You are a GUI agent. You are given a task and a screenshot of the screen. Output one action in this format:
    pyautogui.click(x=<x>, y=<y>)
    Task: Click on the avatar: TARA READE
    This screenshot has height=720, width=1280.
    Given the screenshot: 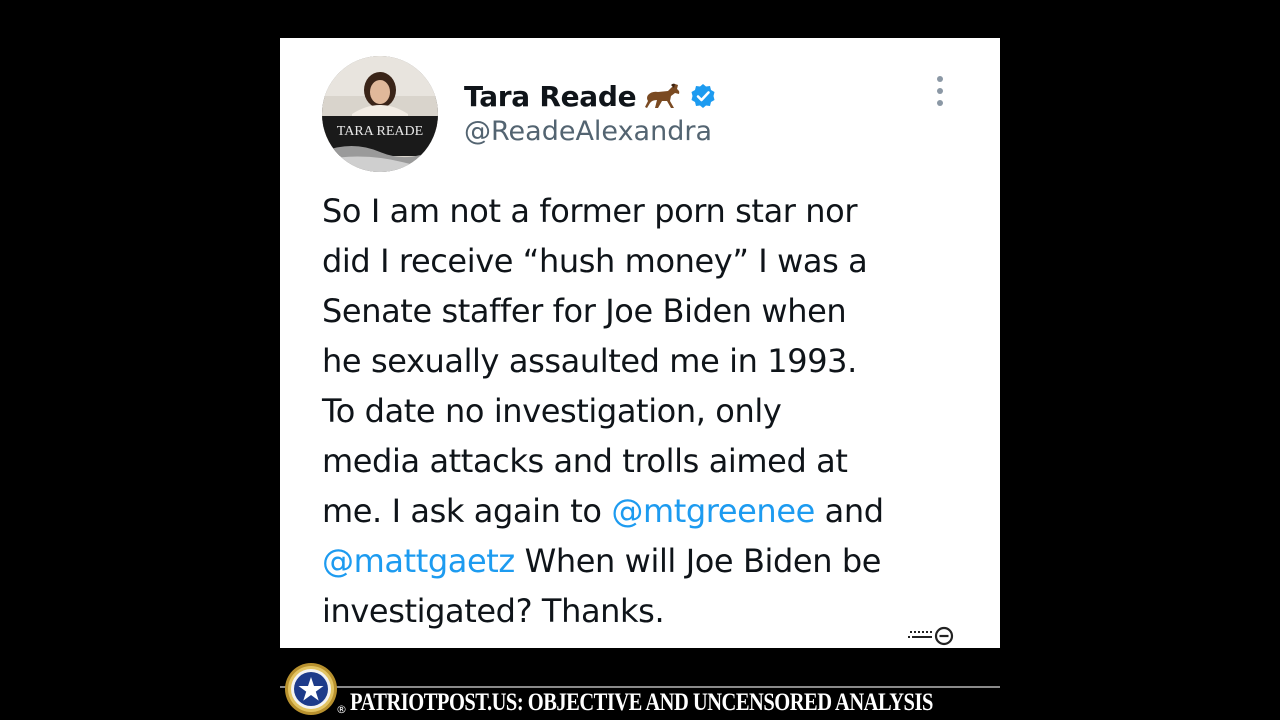 What is the action you would take?
    pyautogui.click(x=380, y=114)
    